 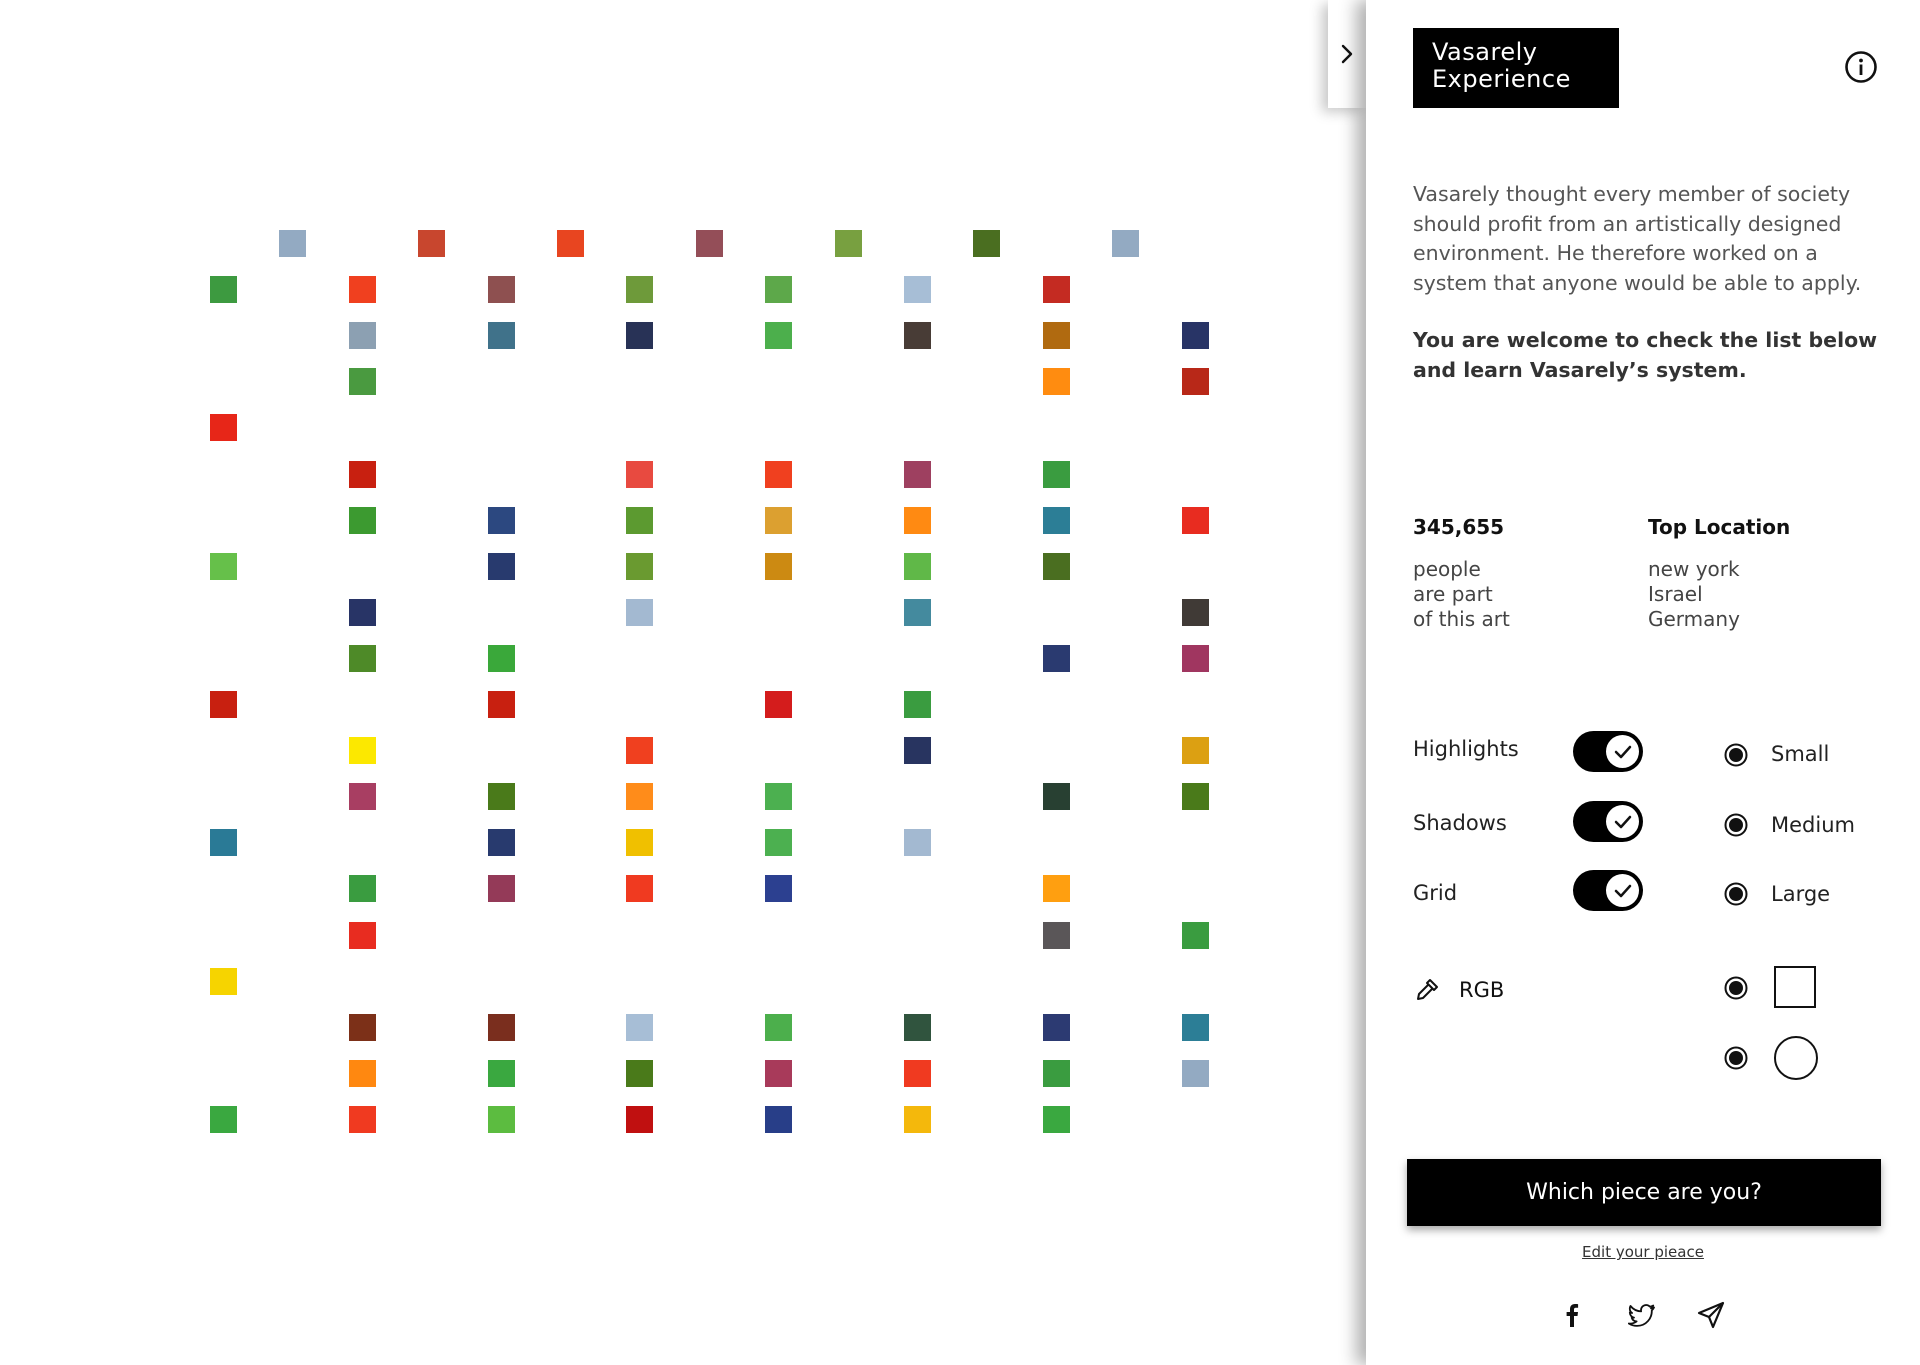 What do you see at coordinates (1861, 67) in the screenshot?
I see `info-icon` at bounding box center [1861, 67].